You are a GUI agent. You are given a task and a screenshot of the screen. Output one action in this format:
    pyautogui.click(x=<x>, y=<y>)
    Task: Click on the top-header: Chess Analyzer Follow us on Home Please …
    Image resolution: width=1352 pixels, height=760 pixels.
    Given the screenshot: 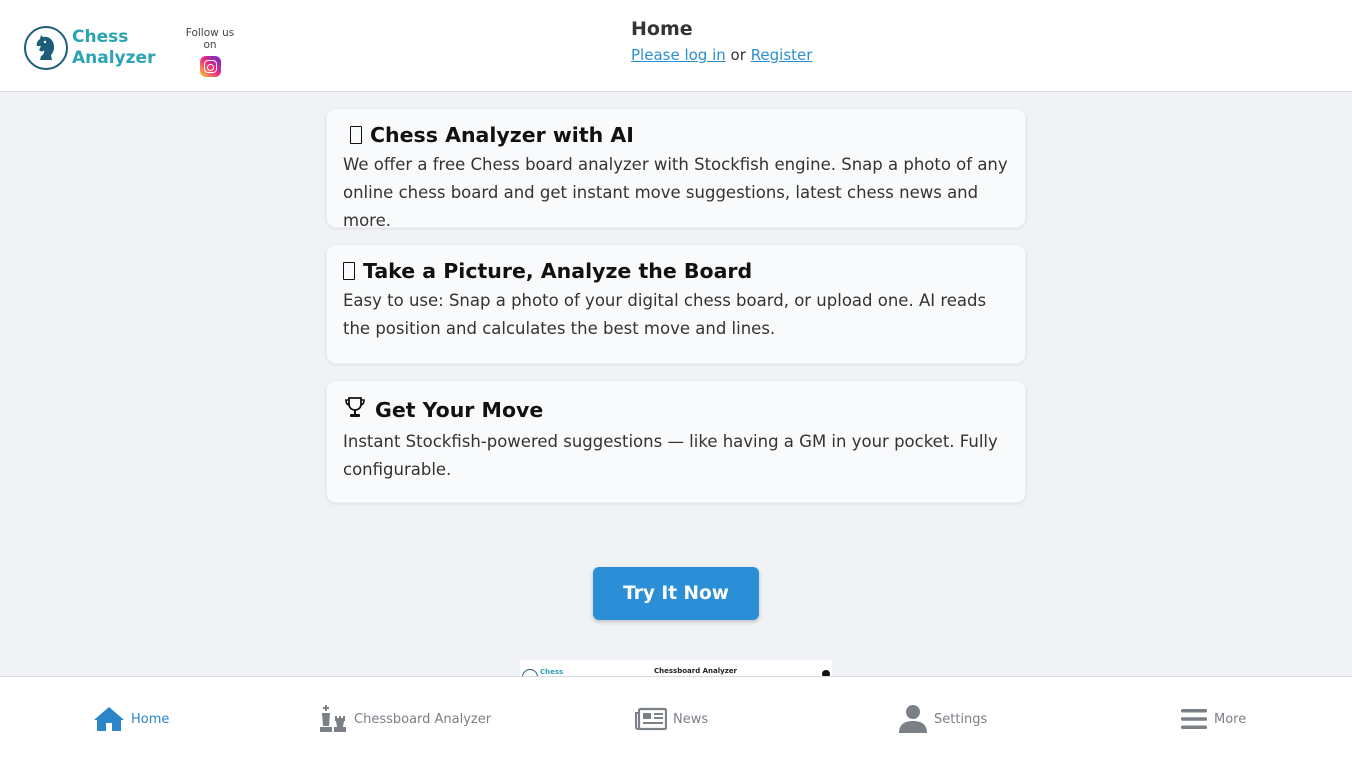 What is the action you would take?
    pyautogui.click(x=676, y=46)
    